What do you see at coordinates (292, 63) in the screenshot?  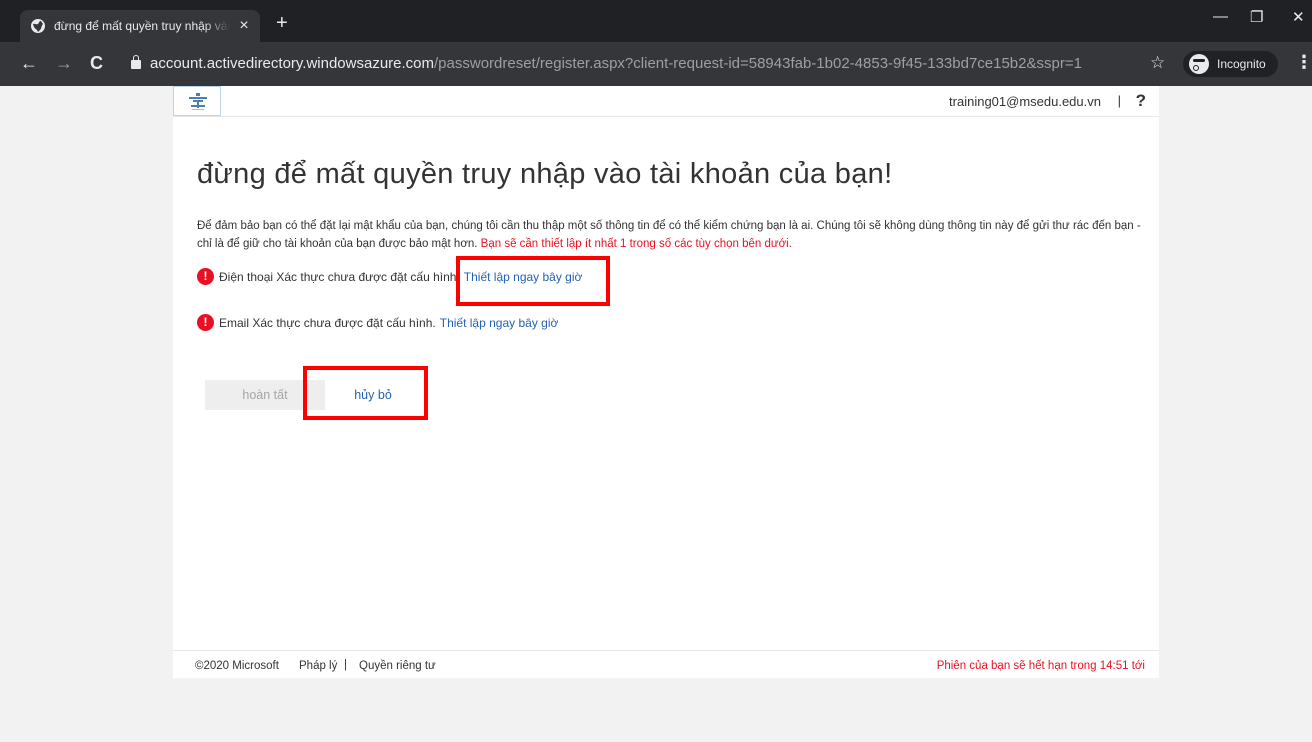 I see `url-host: account.activedirectory.windowsazure.com` at bounding box center [292, 63].